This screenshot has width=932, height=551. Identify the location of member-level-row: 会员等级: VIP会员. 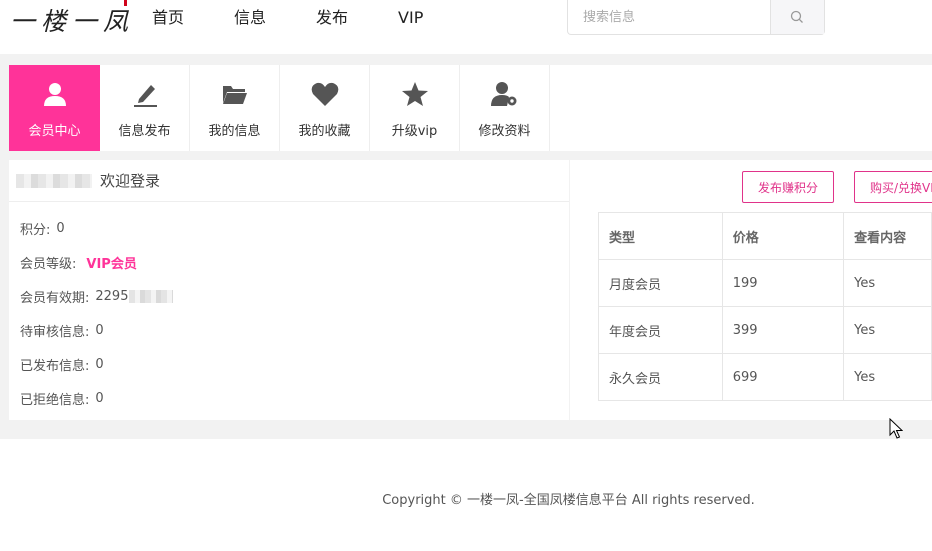
(294, 262).